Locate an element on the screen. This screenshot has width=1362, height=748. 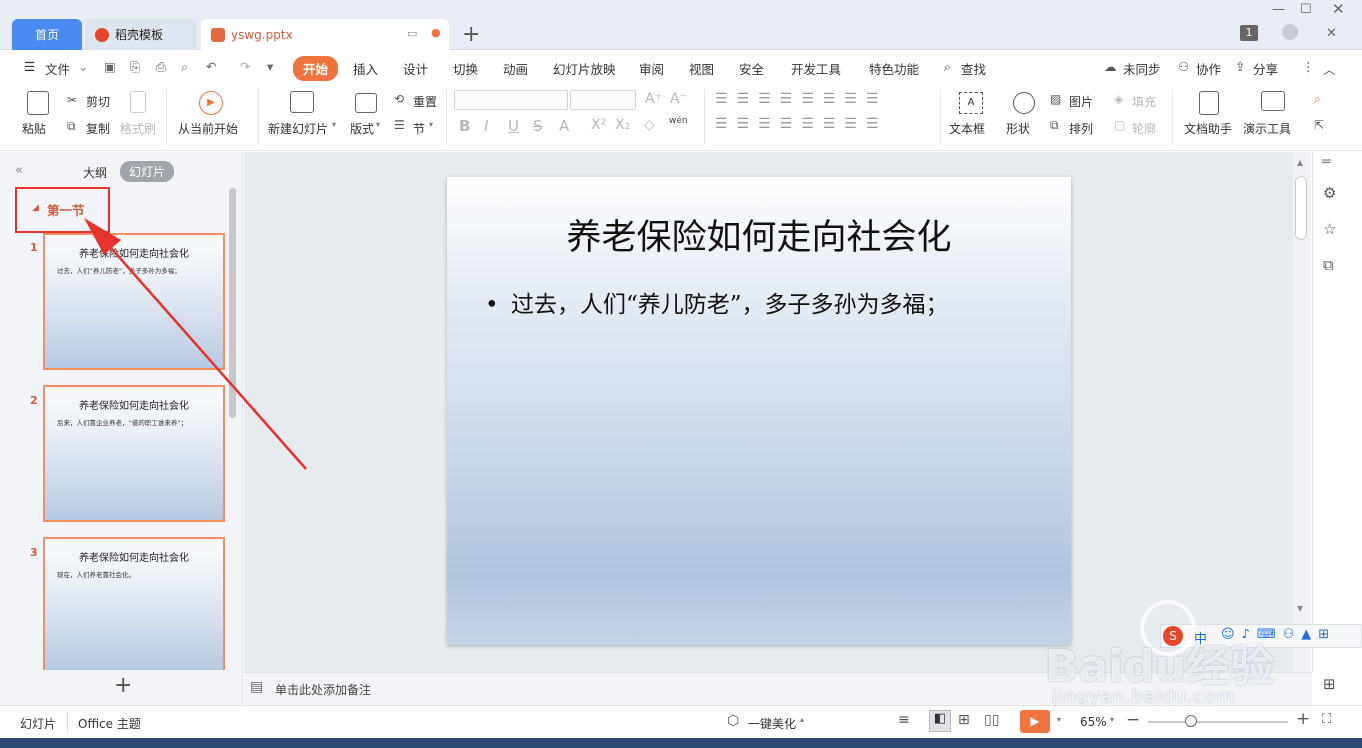
increase-font-icon: A⁺ is located at coordinates (653, 99).